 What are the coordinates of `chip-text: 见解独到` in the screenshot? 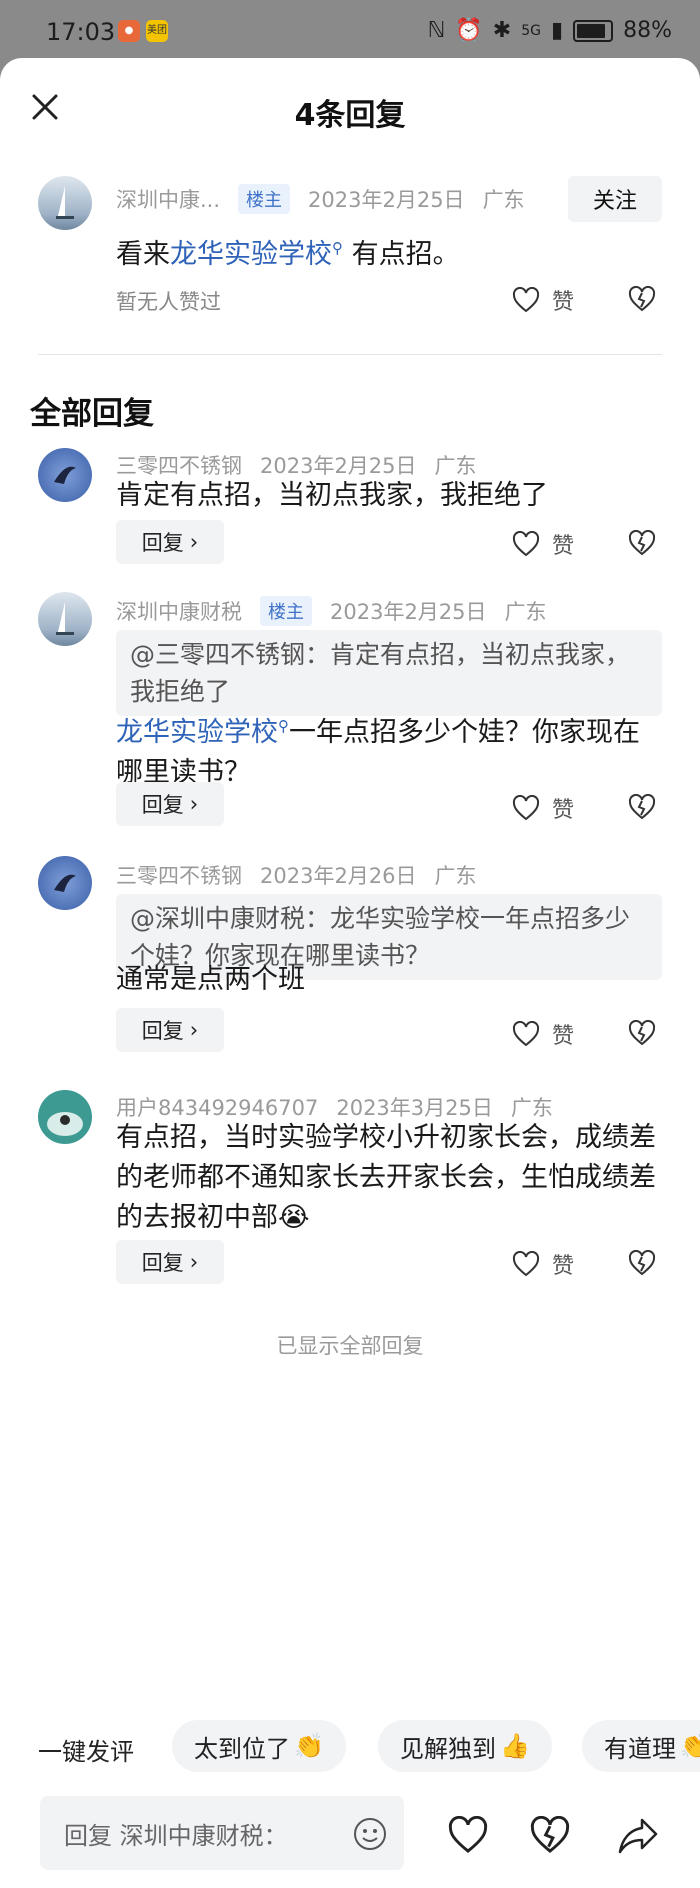 It's located at (448, 1748).